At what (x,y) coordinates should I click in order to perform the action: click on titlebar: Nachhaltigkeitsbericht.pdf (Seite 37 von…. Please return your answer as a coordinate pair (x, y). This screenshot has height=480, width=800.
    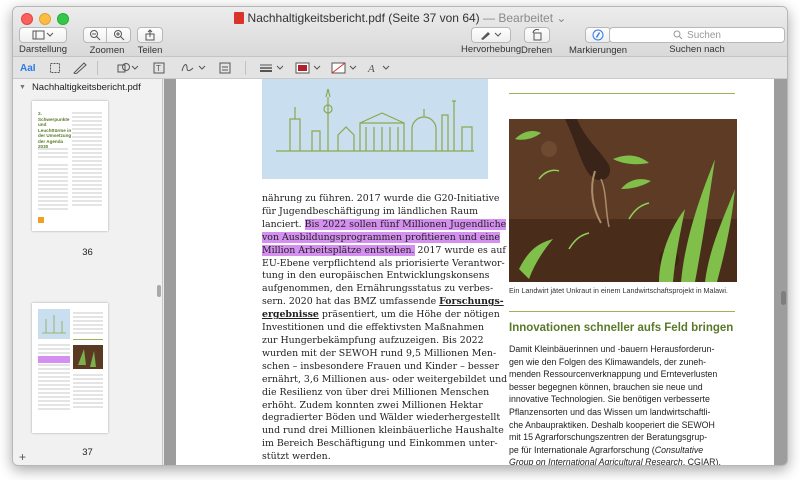
    Looking at the image, I should click on (400, 32).